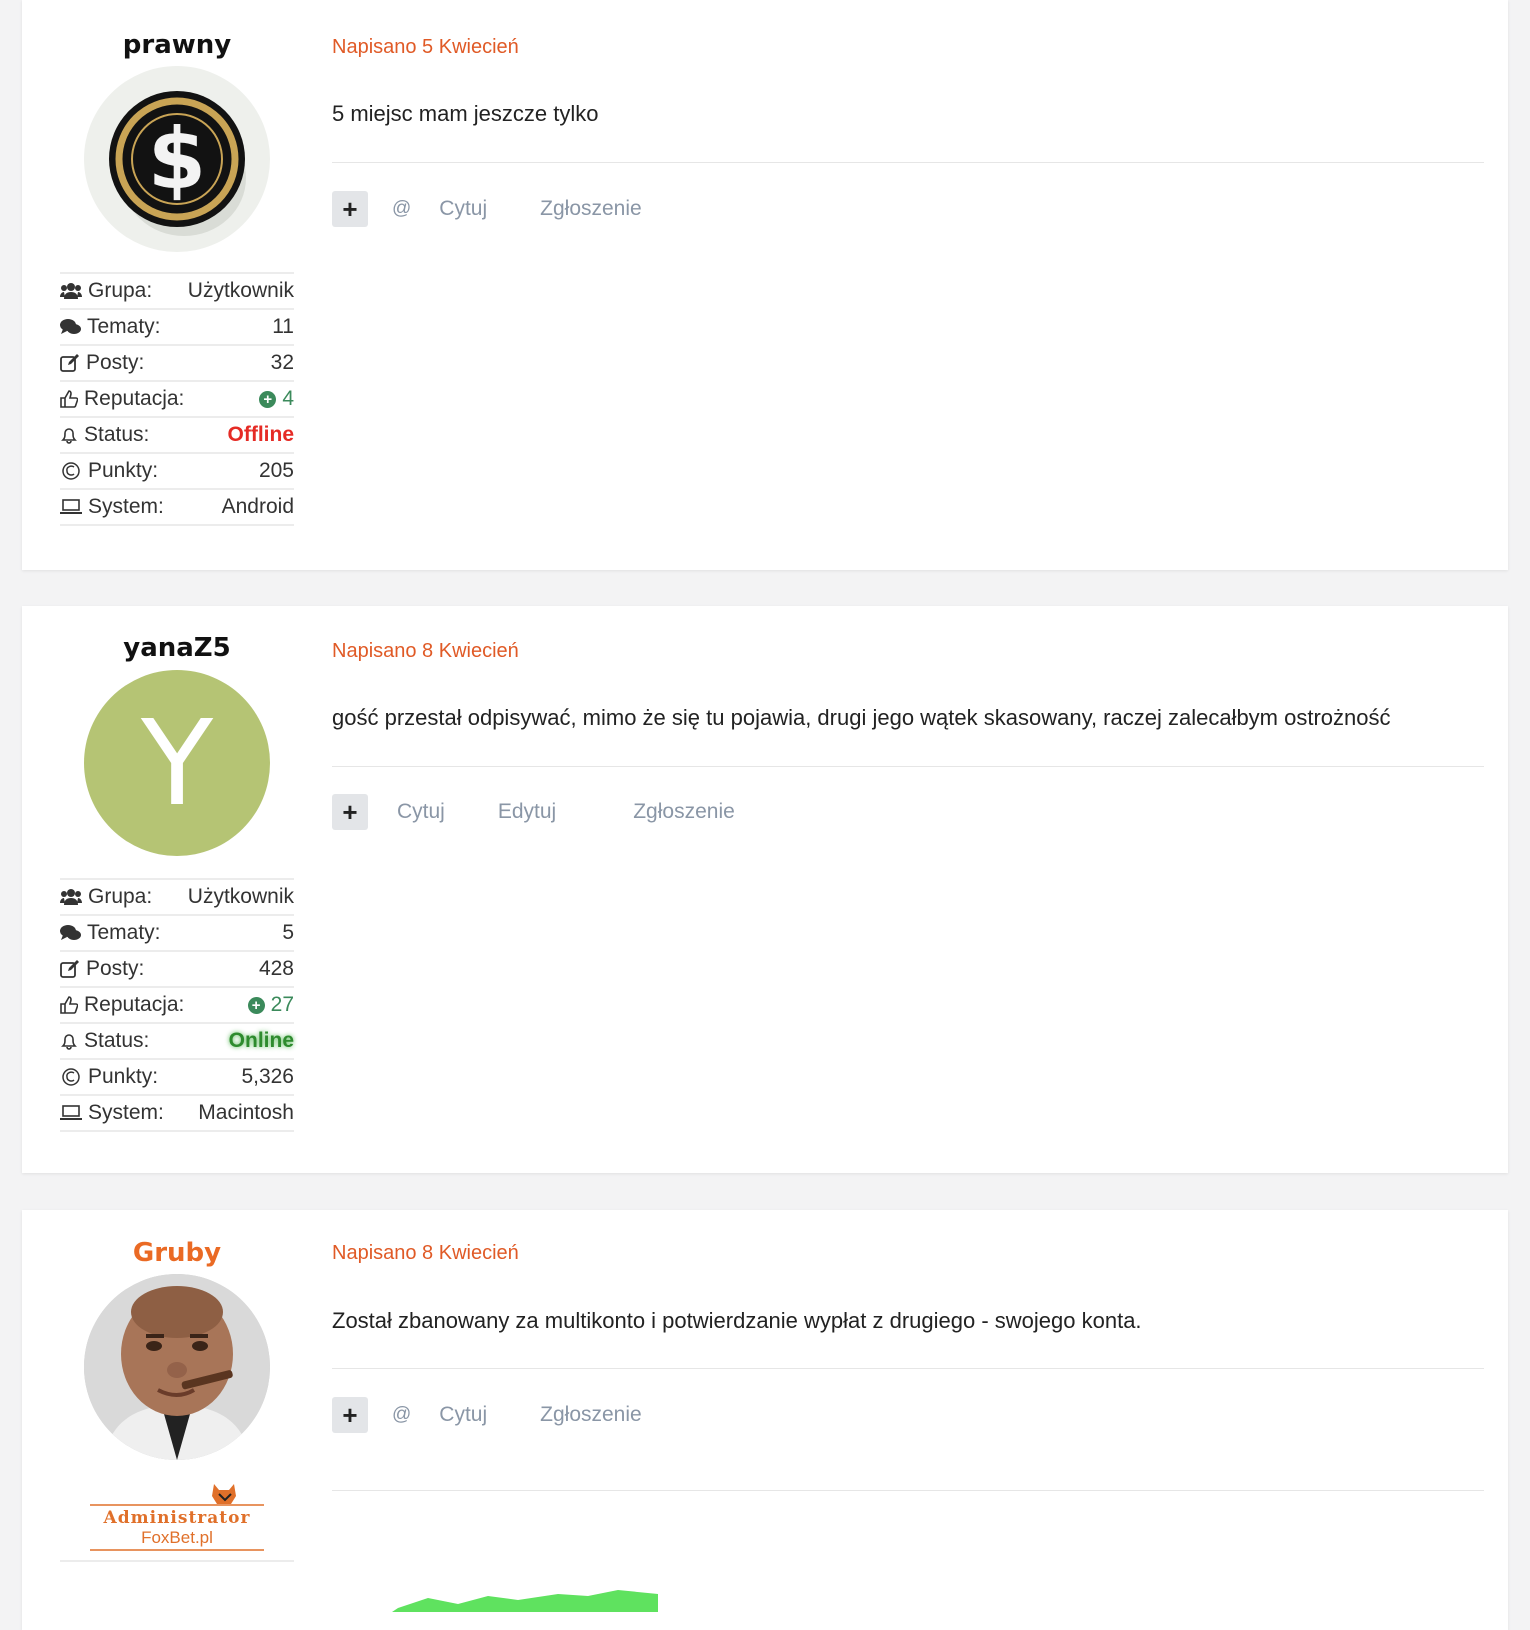  I want to click on avatar: Y, so click(177, 763).